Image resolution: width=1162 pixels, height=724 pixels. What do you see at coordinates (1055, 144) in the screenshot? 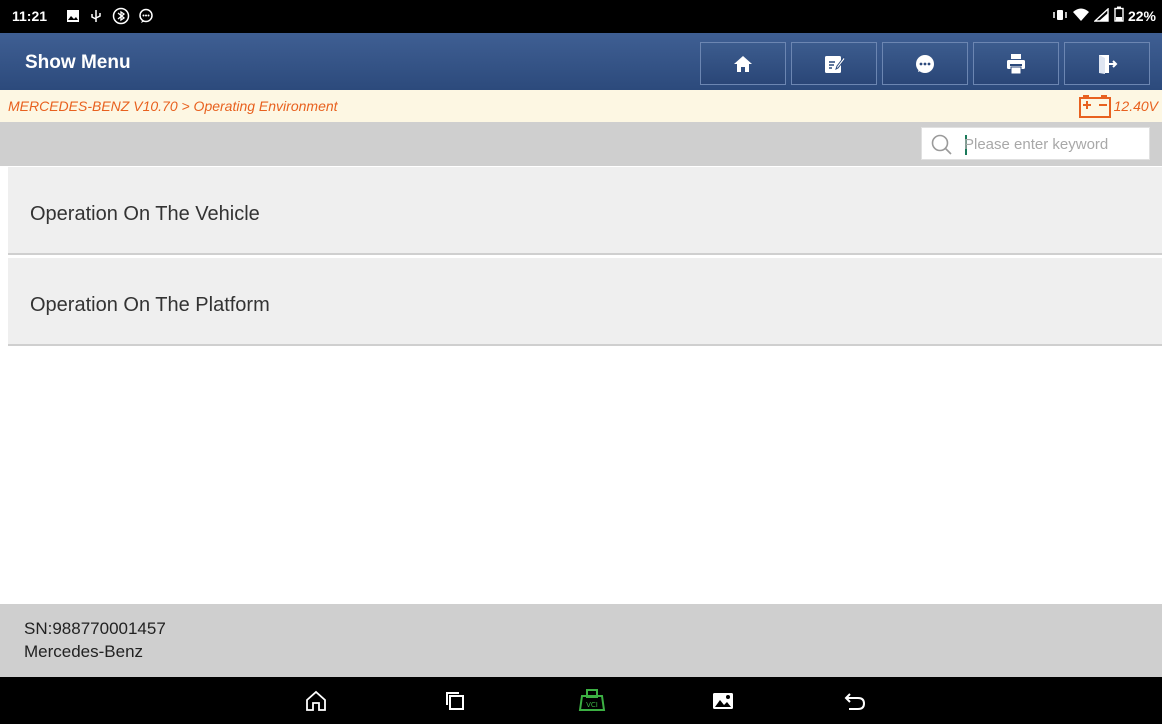
I see `search-input` at bounding box center [1055, 144].